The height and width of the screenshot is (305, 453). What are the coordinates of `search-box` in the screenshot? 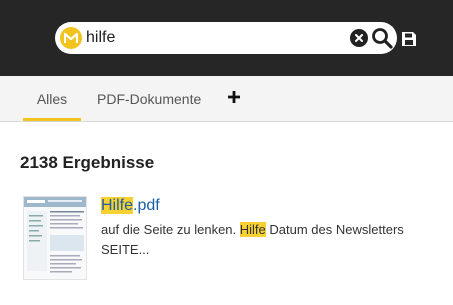 It's located at (226, 38).